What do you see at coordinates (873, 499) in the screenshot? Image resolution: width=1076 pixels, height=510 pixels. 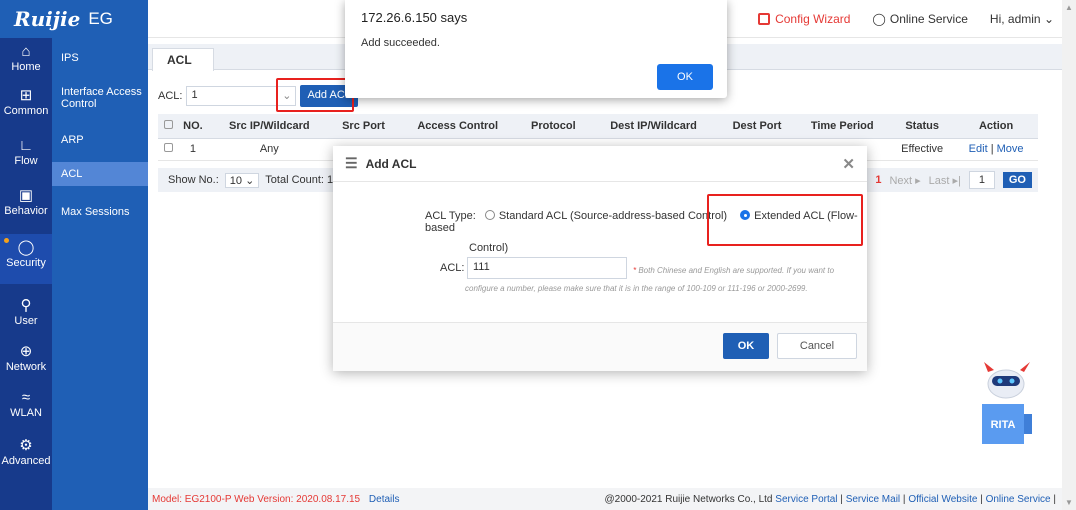 I see `service-mail-link: Service Mail` at bounding box center [873, 499].